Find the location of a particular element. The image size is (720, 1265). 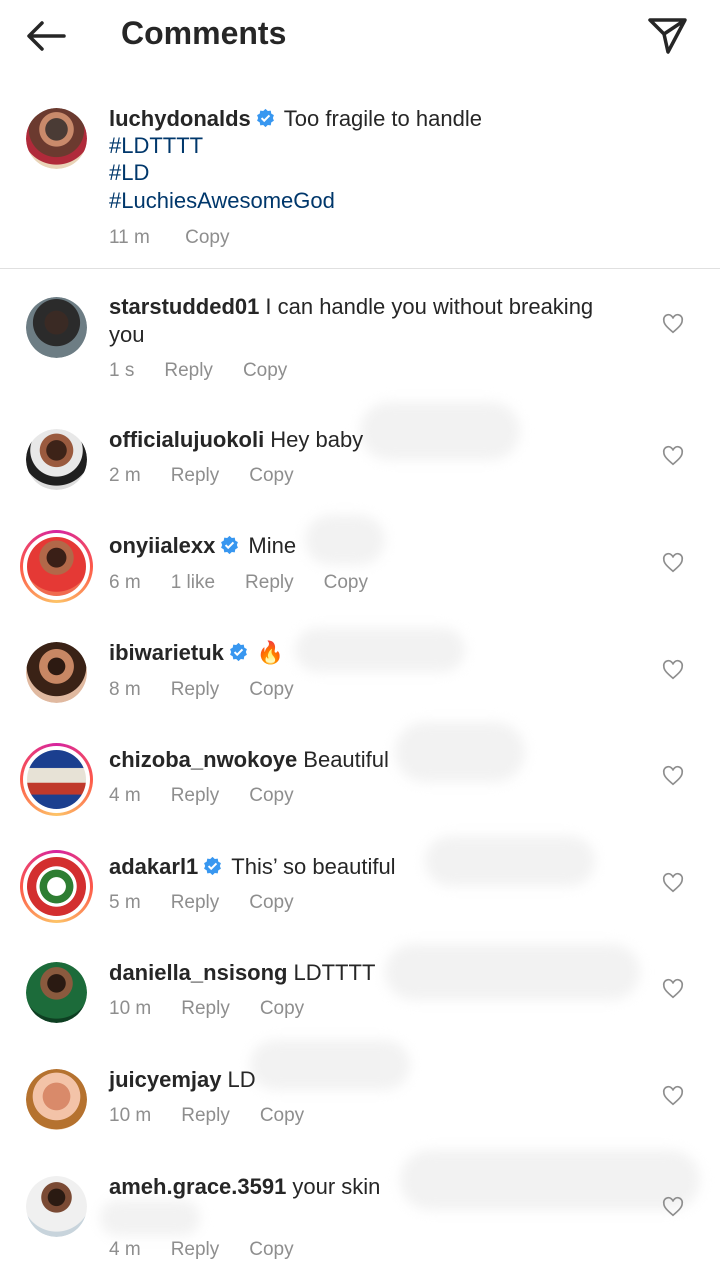

caption-text: Too fragile to handle is located at coordinates (382, 118).